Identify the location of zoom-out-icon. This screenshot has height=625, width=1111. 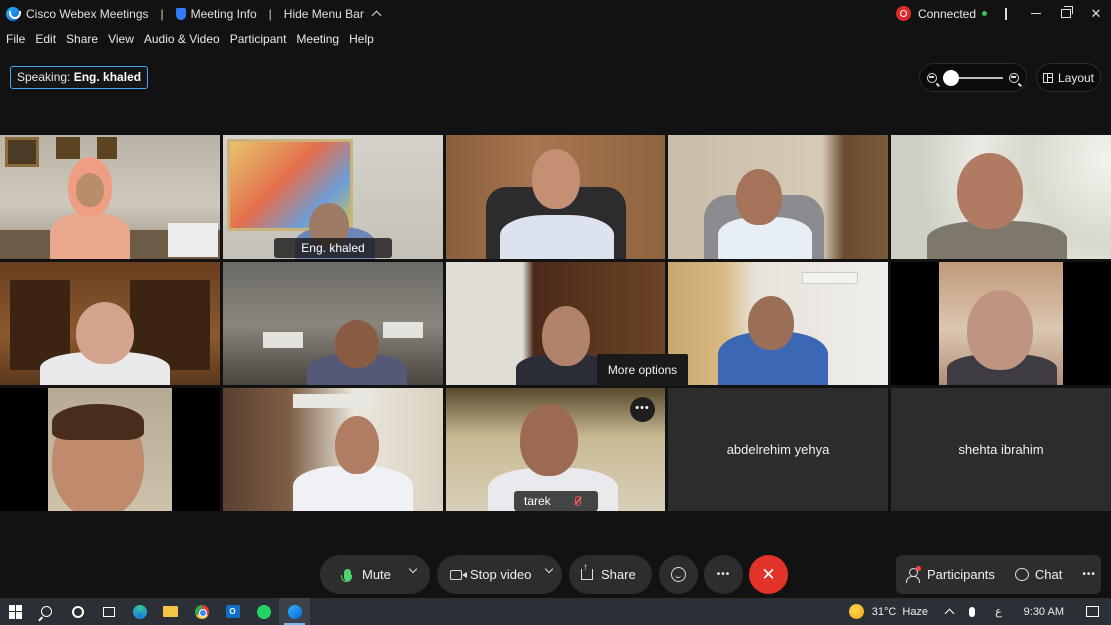
(932, 77).